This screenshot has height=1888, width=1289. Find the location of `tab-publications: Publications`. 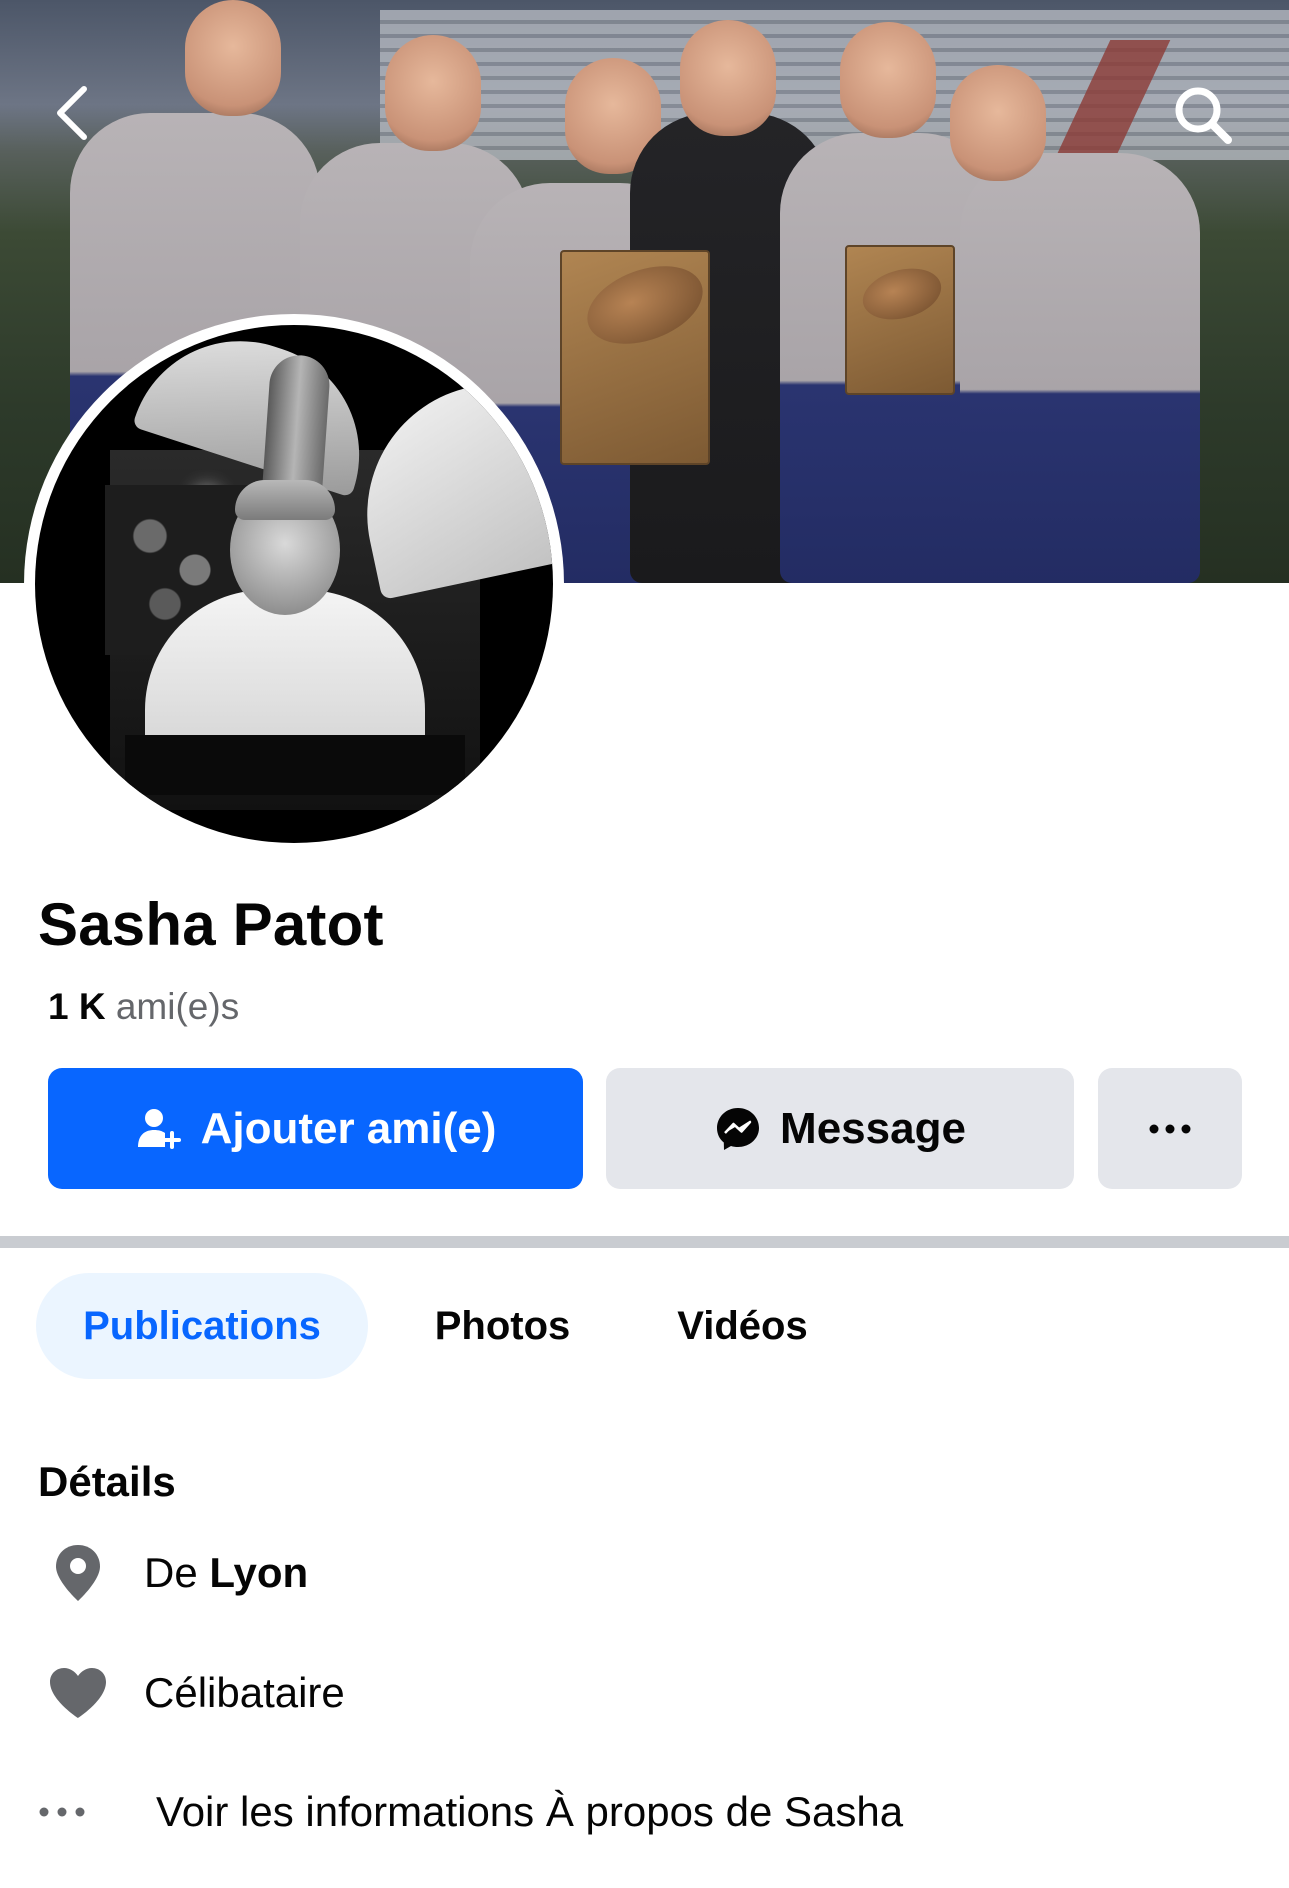

tab-publications: Publications is located at coordinates (202, 1326).